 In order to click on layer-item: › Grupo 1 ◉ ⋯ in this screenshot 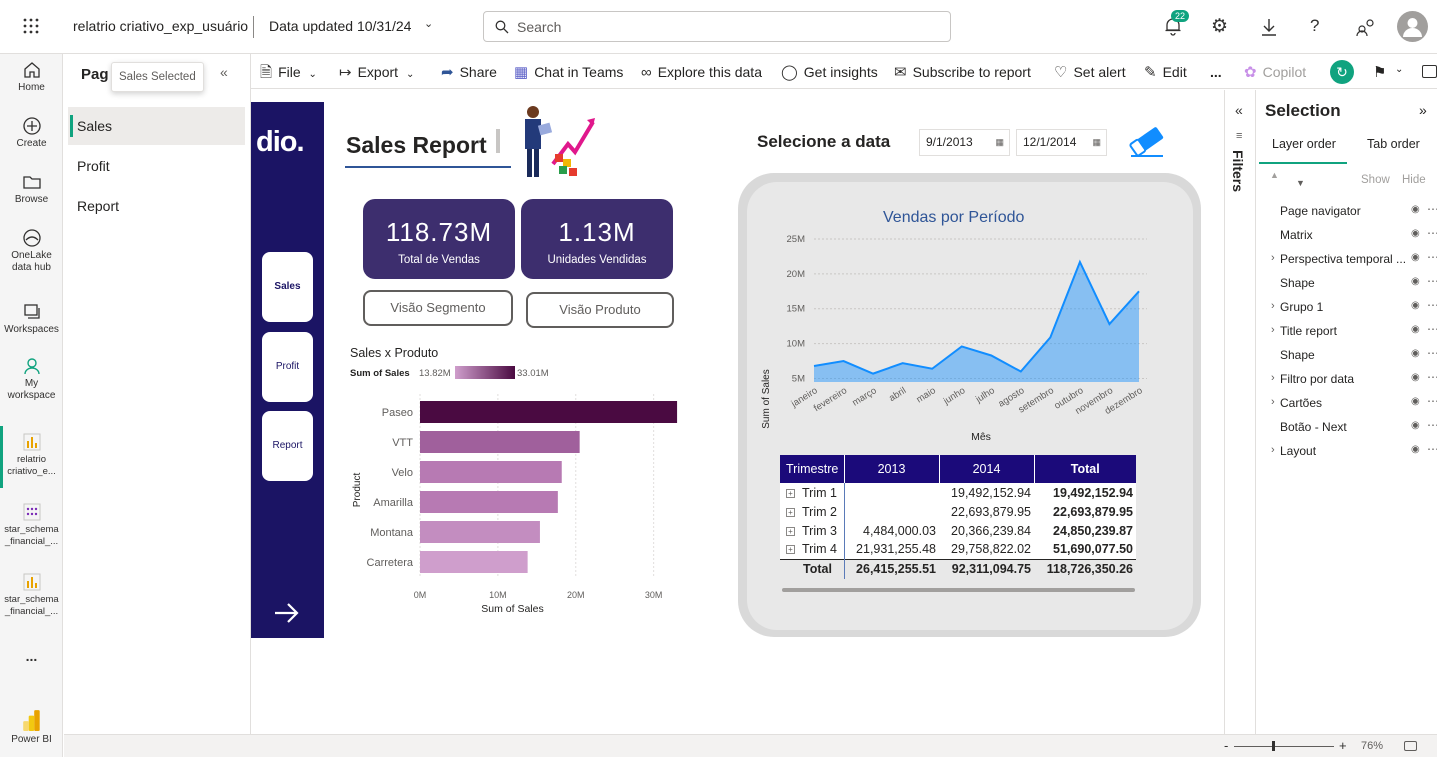, I will do `click(1354, 306)`.